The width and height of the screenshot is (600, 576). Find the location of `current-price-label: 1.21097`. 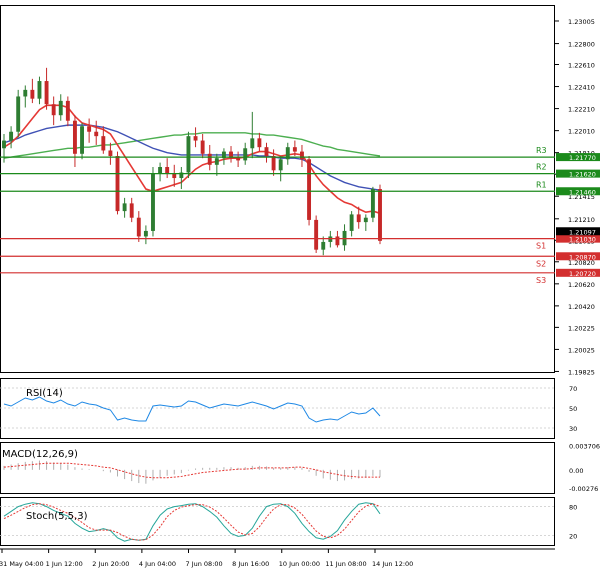

current-price-label: 1.21097 is located at coordinates (582, 232).